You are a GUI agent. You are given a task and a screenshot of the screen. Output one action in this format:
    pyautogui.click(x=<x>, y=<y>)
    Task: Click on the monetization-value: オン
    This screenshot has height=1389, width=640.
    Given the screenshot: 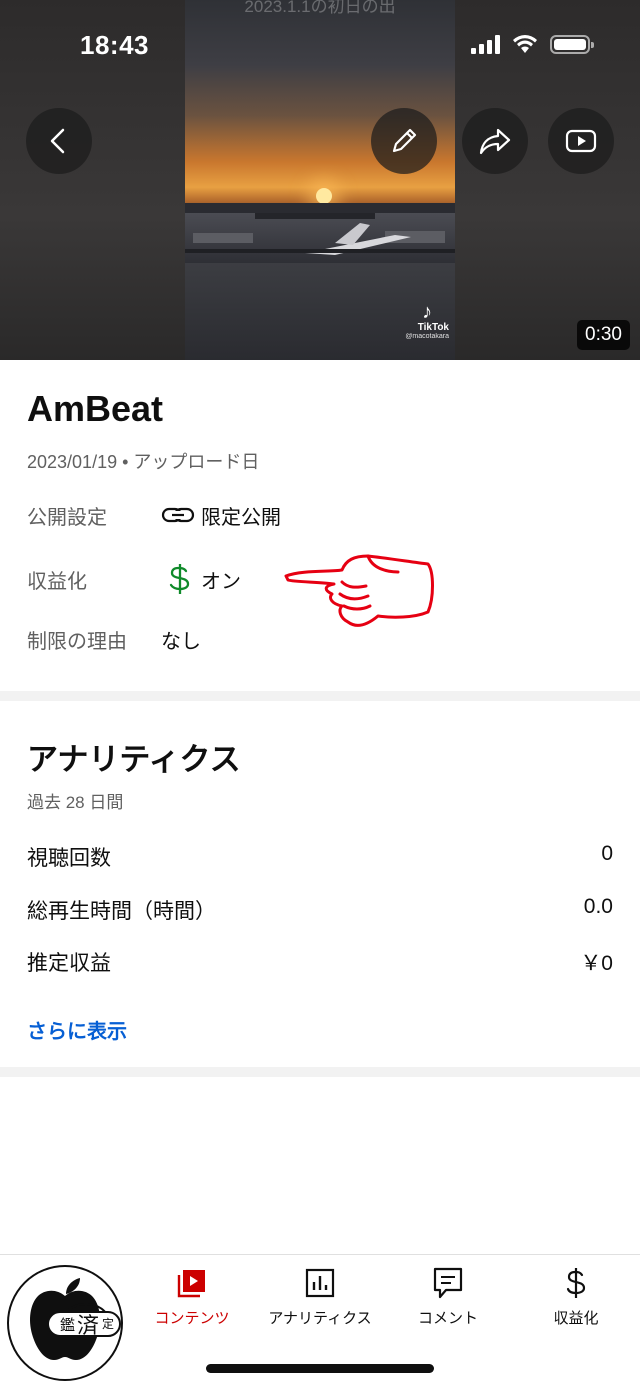 What is the action you would take?
    pyautogui.click(x=221, y=581)
    